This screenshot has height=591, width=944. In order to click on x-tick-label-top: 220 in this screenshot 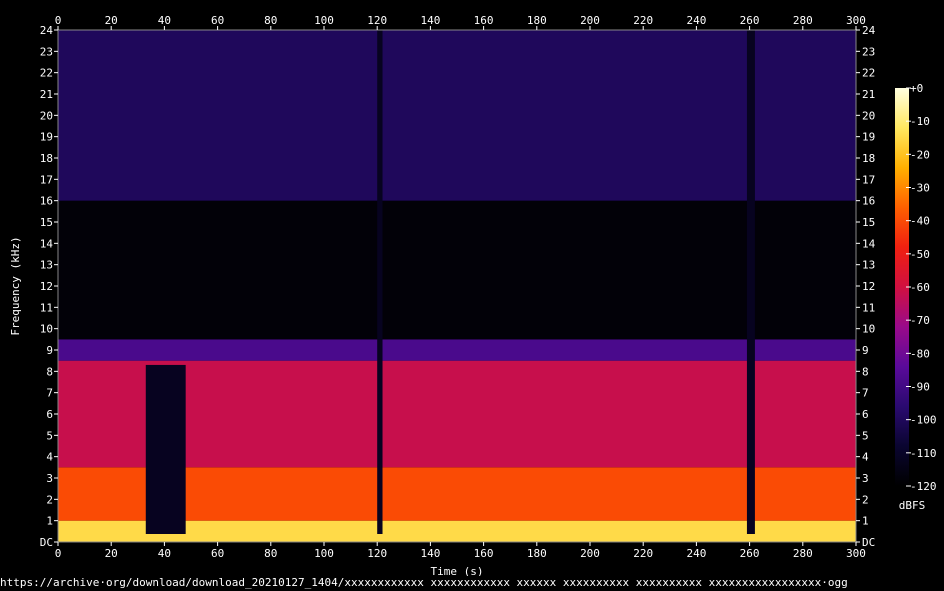, I will do `click(643, 20)`.